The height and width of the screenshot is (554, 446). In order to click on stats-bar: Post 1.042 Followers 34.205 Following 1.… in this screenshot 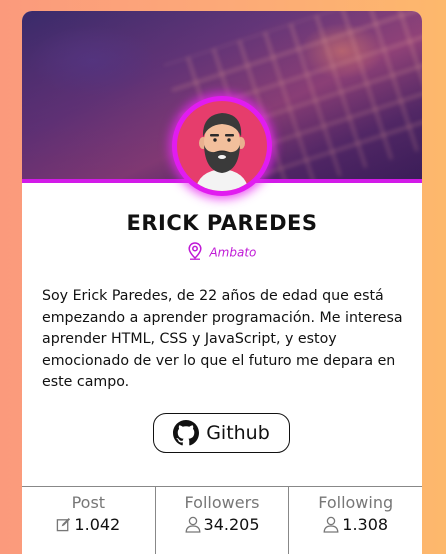, I will do `click(222, 520)`.